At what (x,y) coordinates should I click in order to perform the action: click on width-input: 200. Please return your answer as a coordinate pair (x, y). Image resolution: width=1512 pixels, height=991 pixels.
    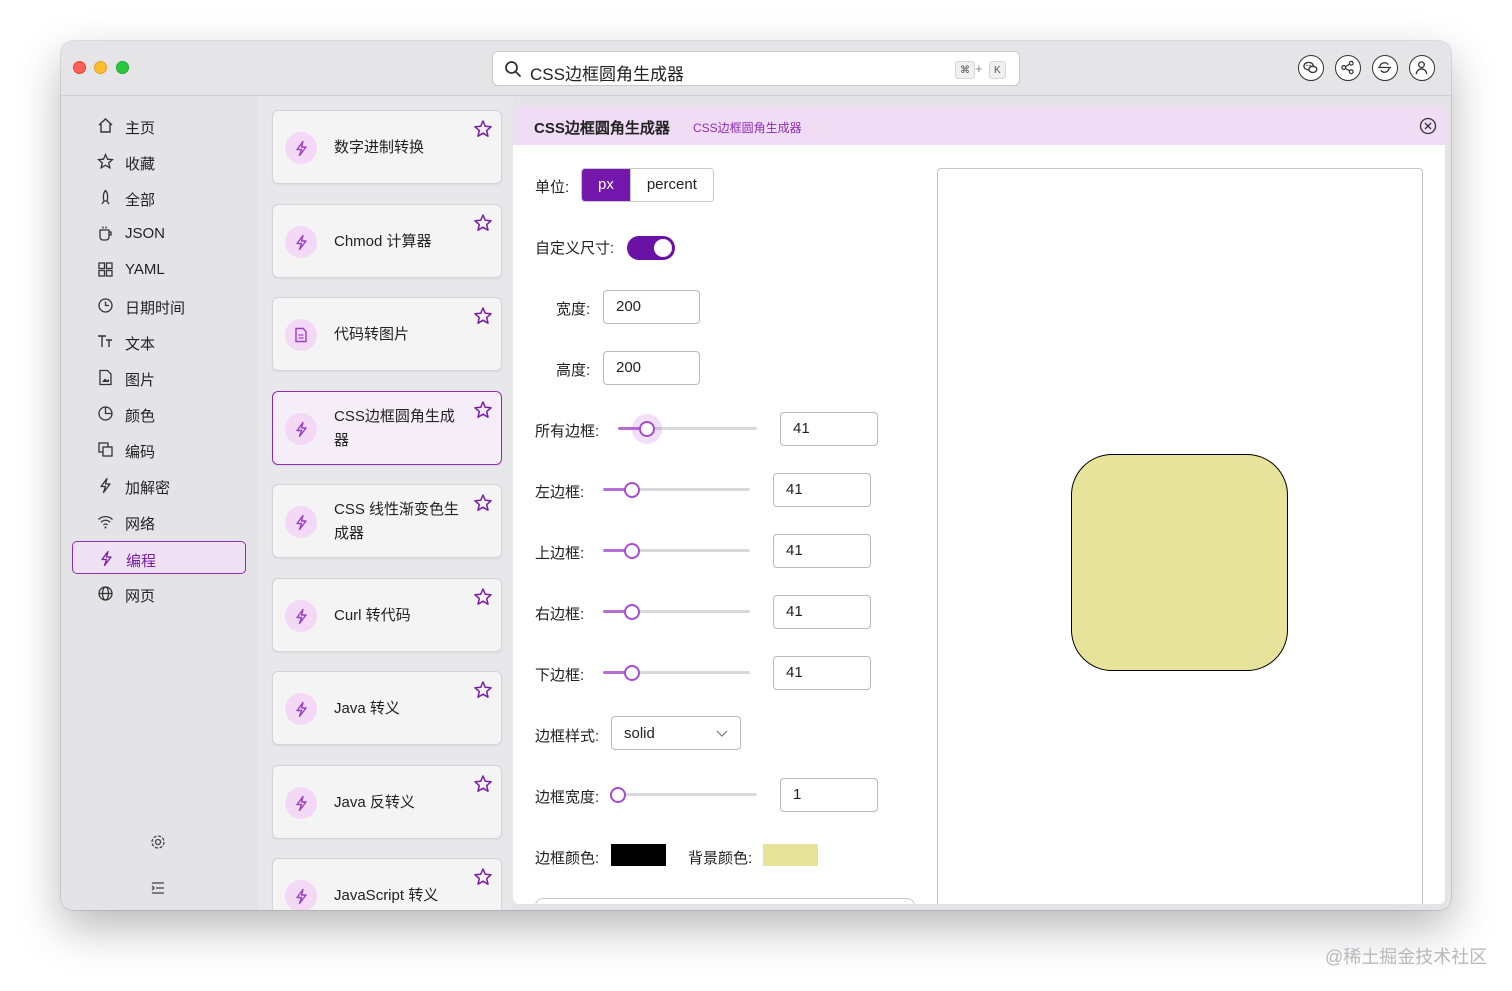
    Looking at the image, I should click on (651, 307).